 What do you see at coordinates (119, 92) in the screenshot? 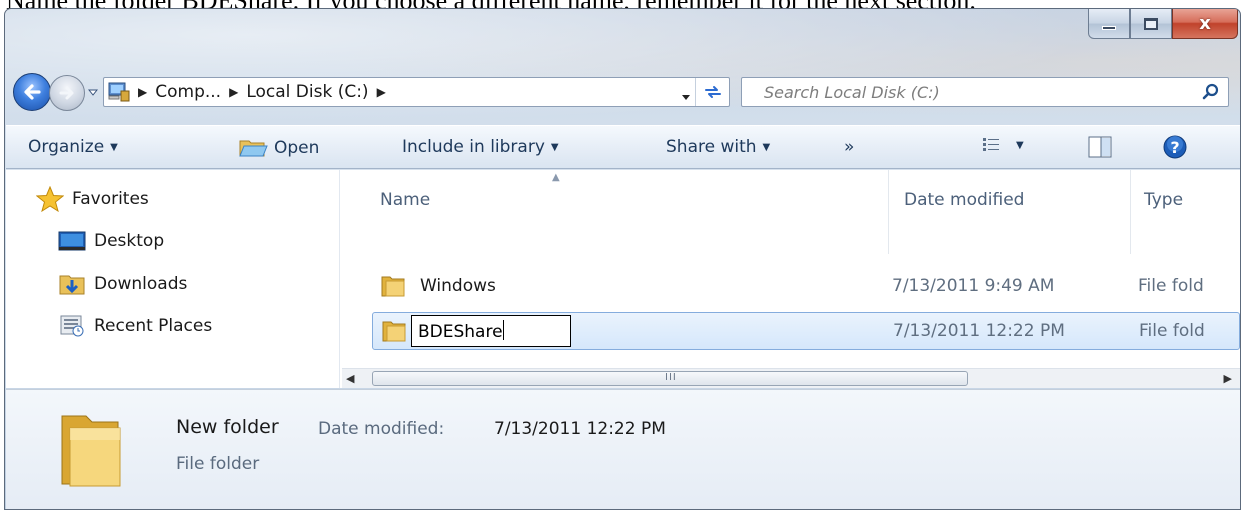
I see `computer-icon` at bounding box center [119, 92].